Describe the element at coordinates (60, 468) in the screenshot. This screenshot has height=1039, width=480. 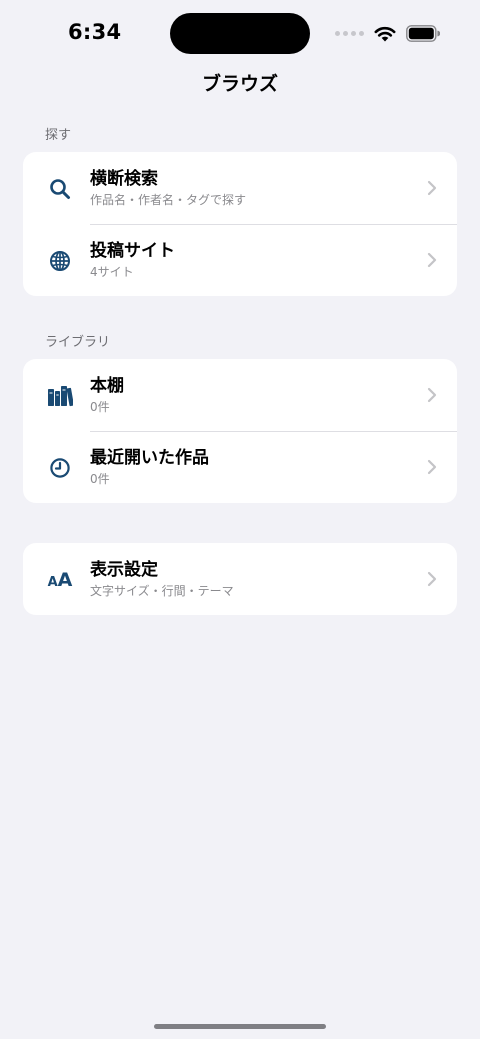
I see `clock-icon` at that location.